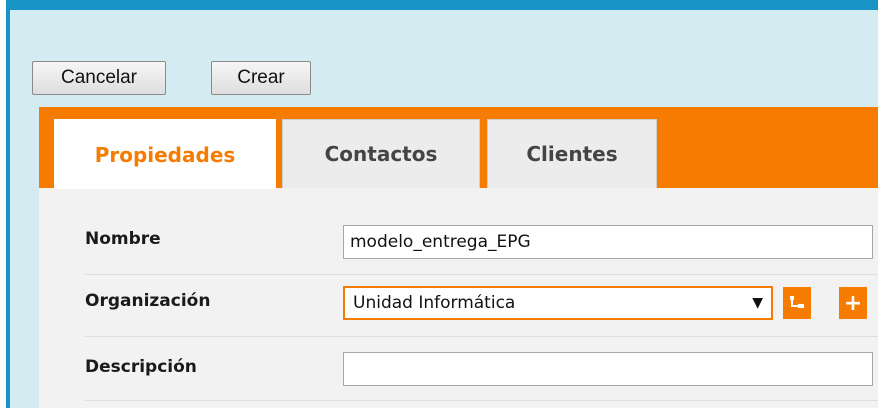  What do you see at coordinates (381, 153) in the screenshot?
I see `tab-contactos: Contactos` at bounding box center [381, 153].